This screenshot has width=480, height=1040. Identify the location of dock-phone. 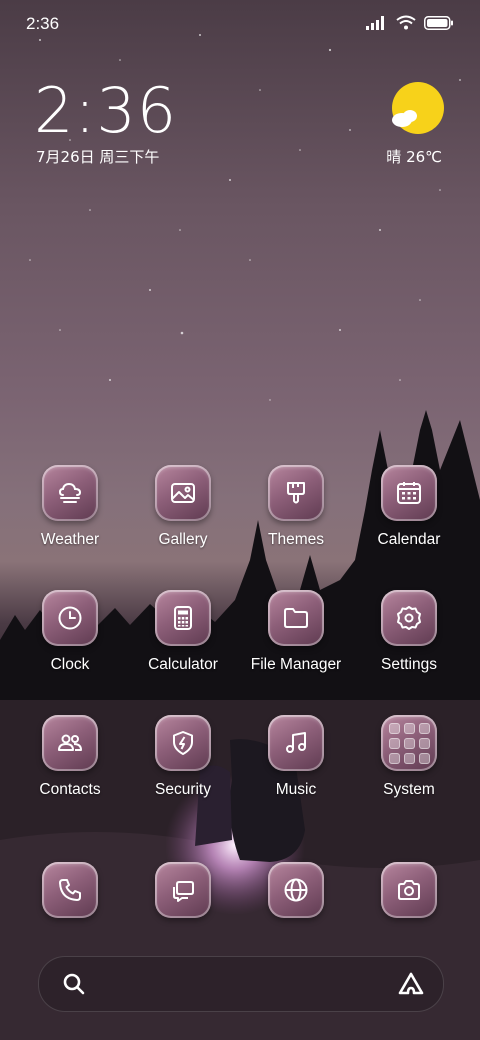
(70, 890).